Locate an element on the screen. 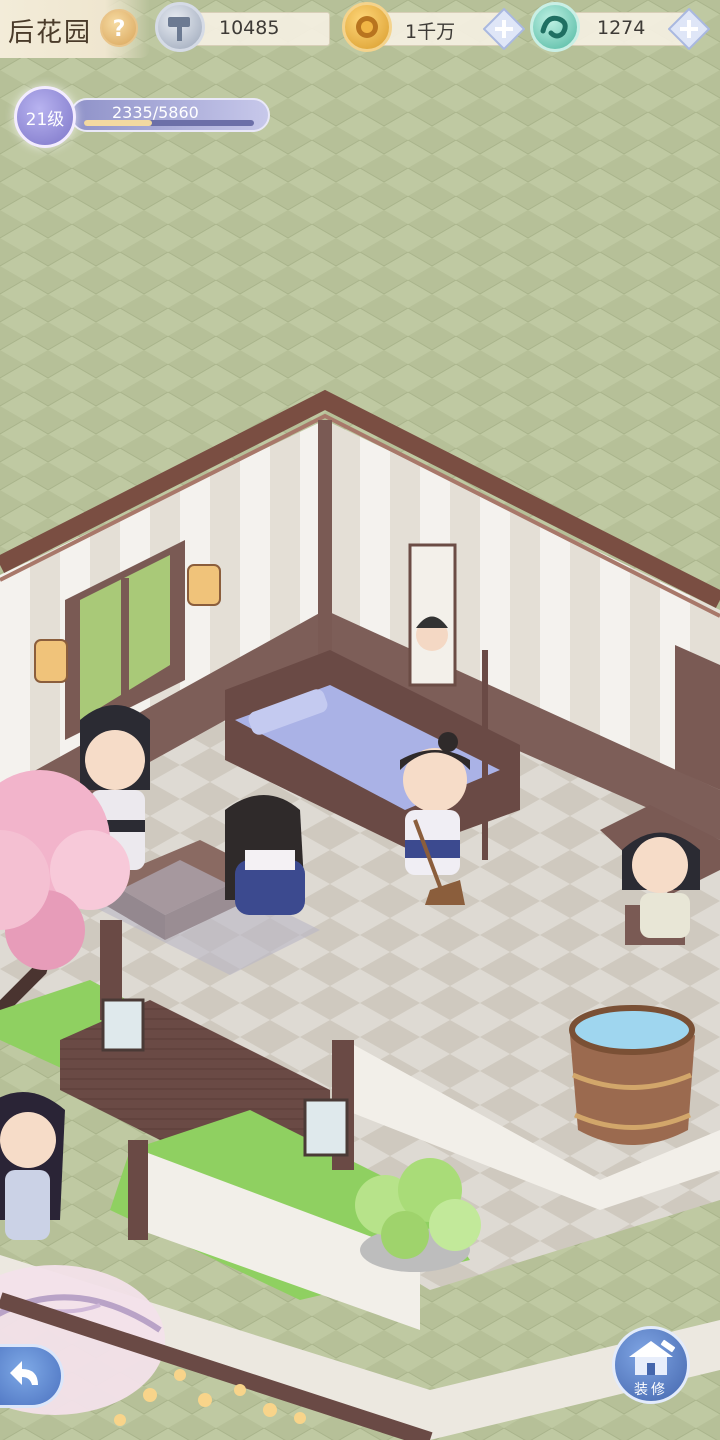 Image resolution: width=720 pixels, height=1440 pixels. experience-track is located at coordinates (169, 123).